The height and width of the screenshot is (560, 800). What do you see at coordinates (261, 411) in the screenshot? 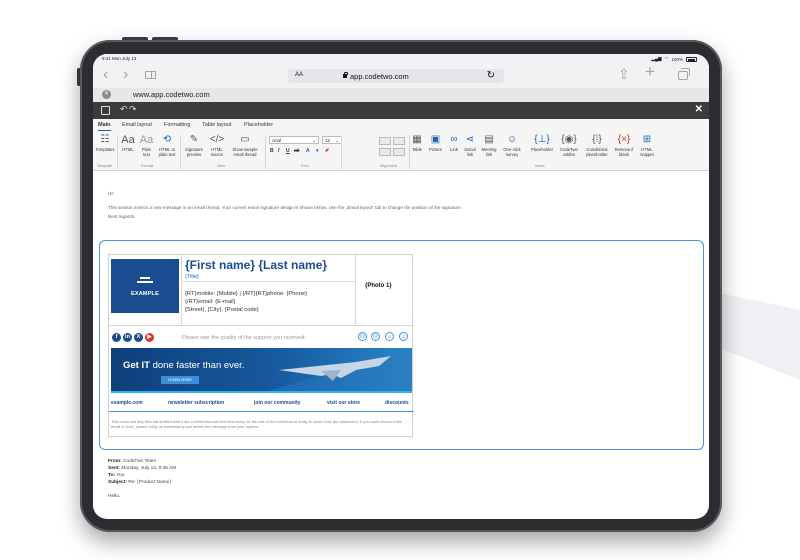
I see `divider` at bounding box center [261, 411].